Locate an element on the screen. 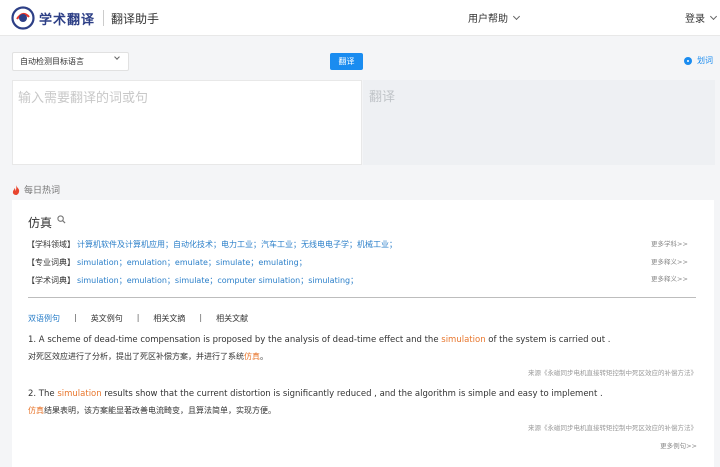  section-divider is located at coordinates (362, 297).